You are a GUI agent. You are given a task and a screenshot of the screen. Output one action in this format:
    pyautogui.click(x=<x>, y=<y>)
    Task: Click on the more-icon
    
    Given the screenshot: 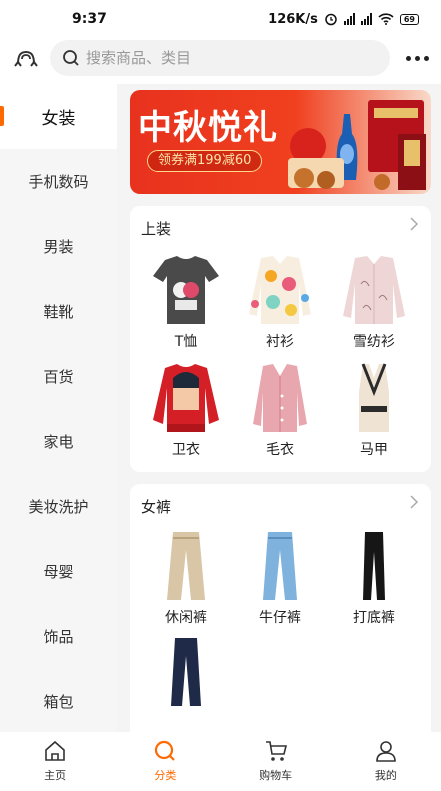 What is the action you would take?
    pyautogui.click(x=417, y=58)
    